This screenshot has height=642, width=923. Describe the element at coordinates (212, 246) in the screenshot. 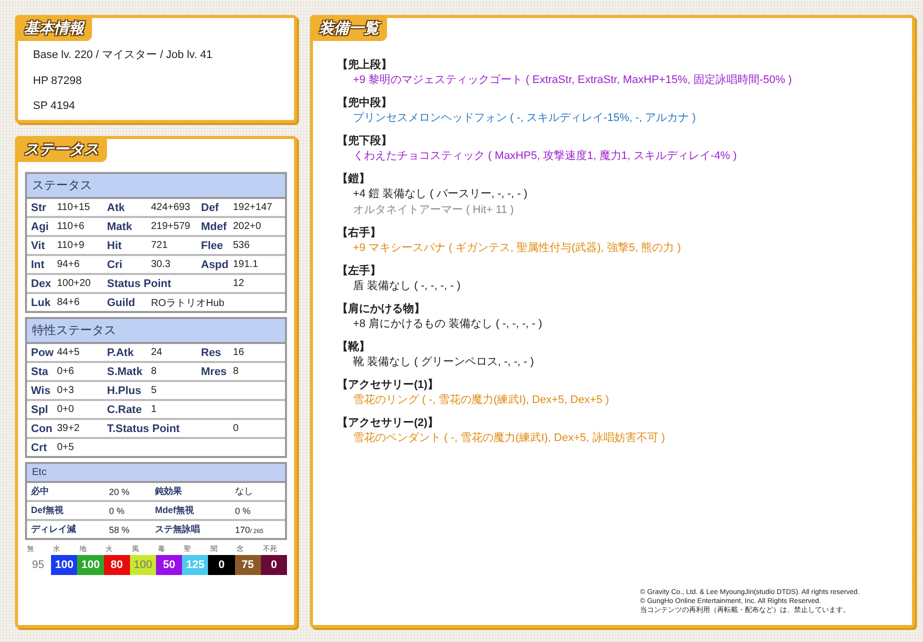

I see `stat-label: Flee` at that location.